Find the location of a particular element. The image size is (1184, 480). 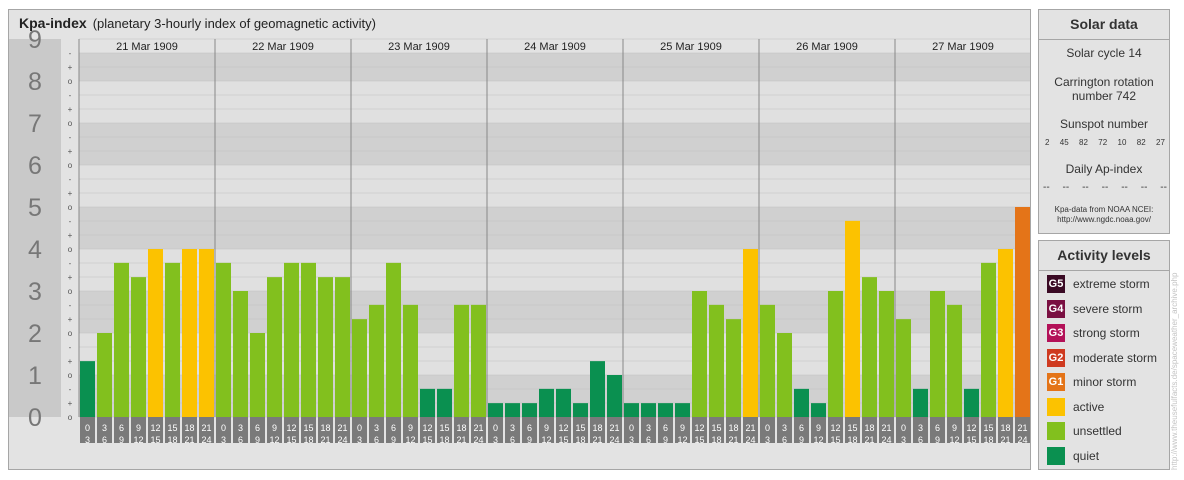

day-label: 25 Mar 1909 is located at coordinates (691, 47).